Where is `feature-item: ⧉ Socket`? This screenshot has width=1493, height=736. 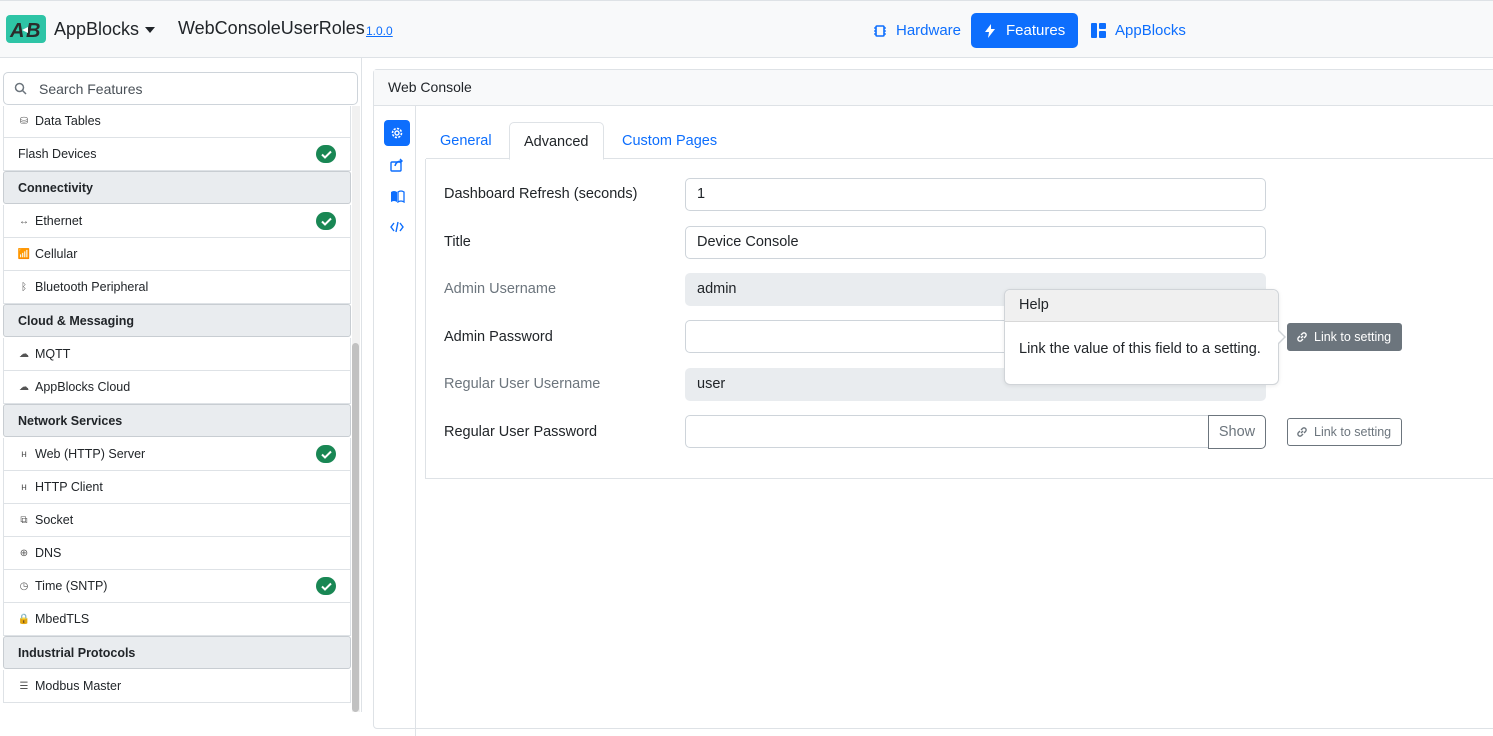
feature-item: ⧉ Socket is located at coordinates (177, 520).